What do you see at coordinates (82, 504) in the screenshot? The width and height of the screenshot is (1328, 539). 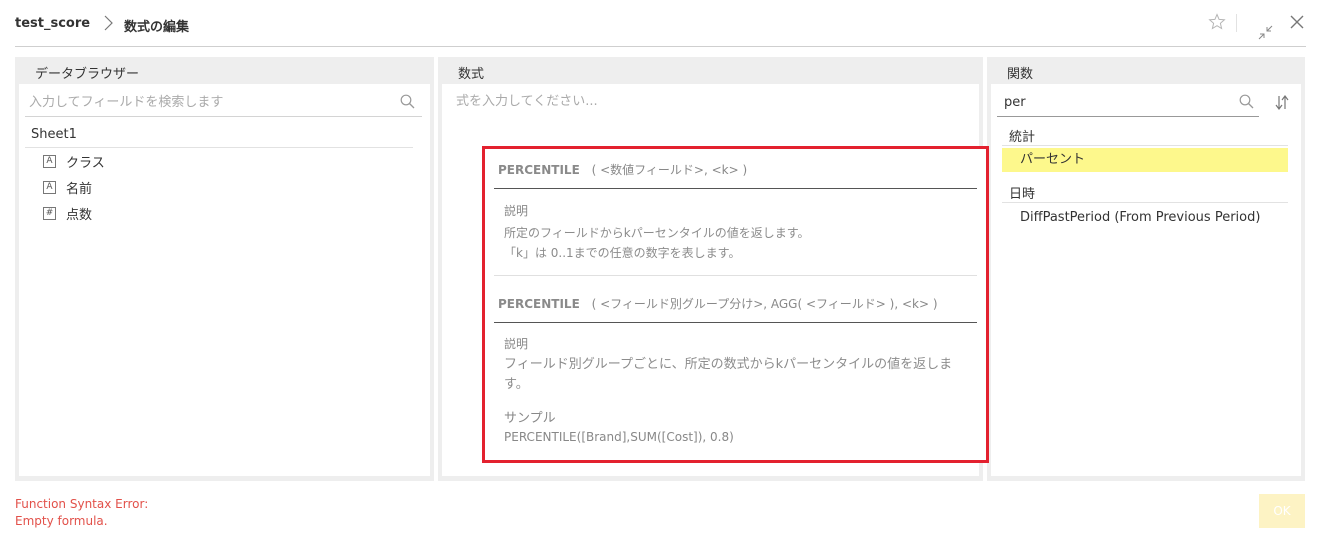 I see `error-line: Function Syntax Error:` at bounding box center [82, 504].